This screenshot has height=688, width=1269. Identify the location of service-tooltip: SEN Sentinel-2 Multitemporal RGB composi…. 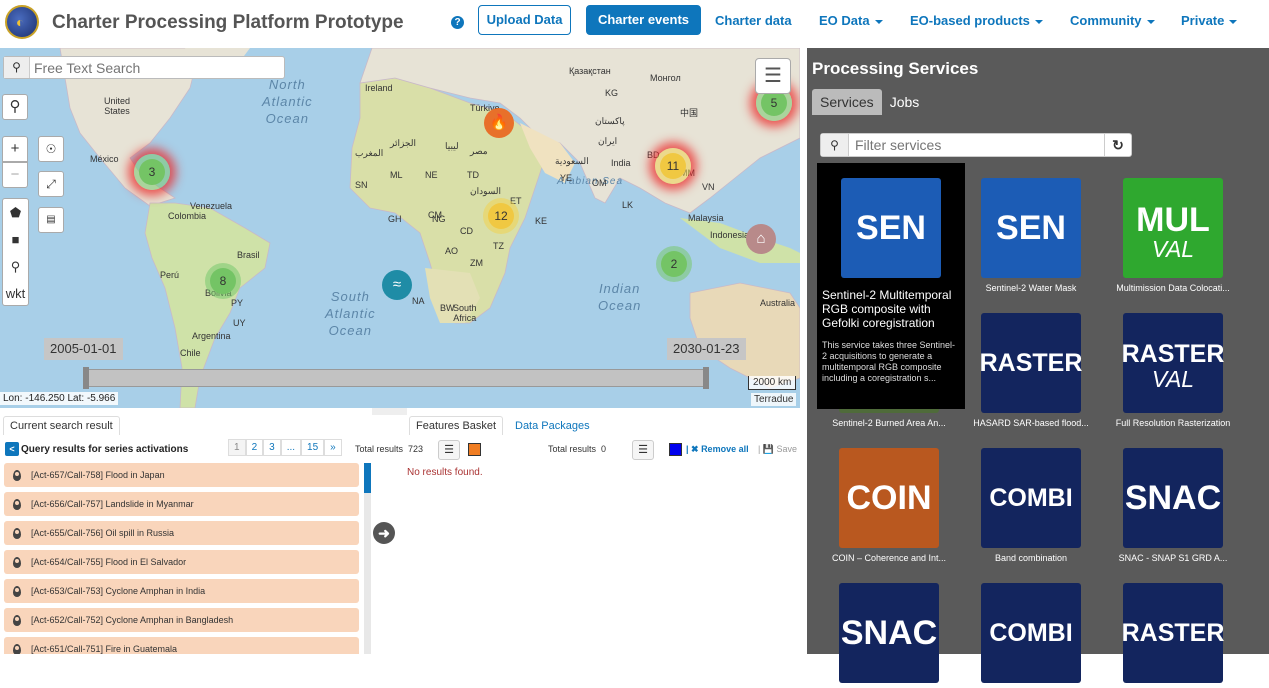
(891, 286).